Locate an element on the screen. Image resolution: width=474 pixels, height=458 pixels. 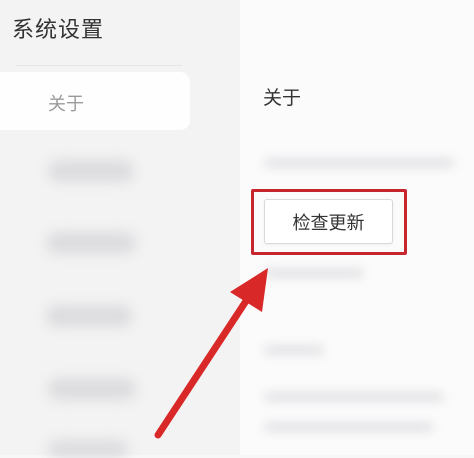
sidebar-item-label: 关于 is located at coordinates (66, 104).